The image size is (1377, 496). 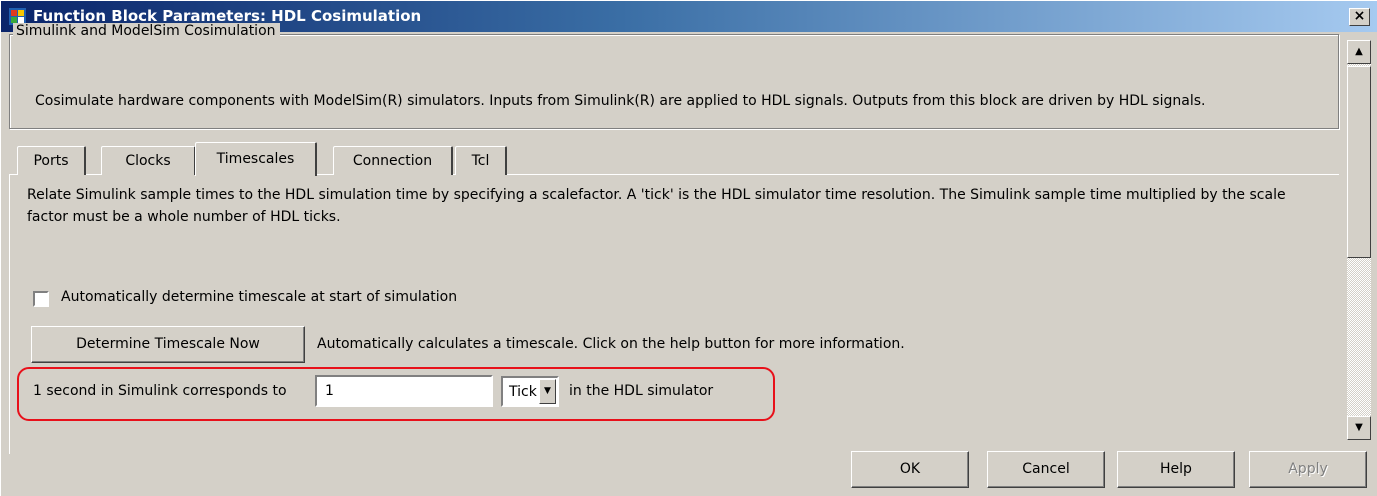 I want to click on ok-button: OK, so click(x=910, y=469).